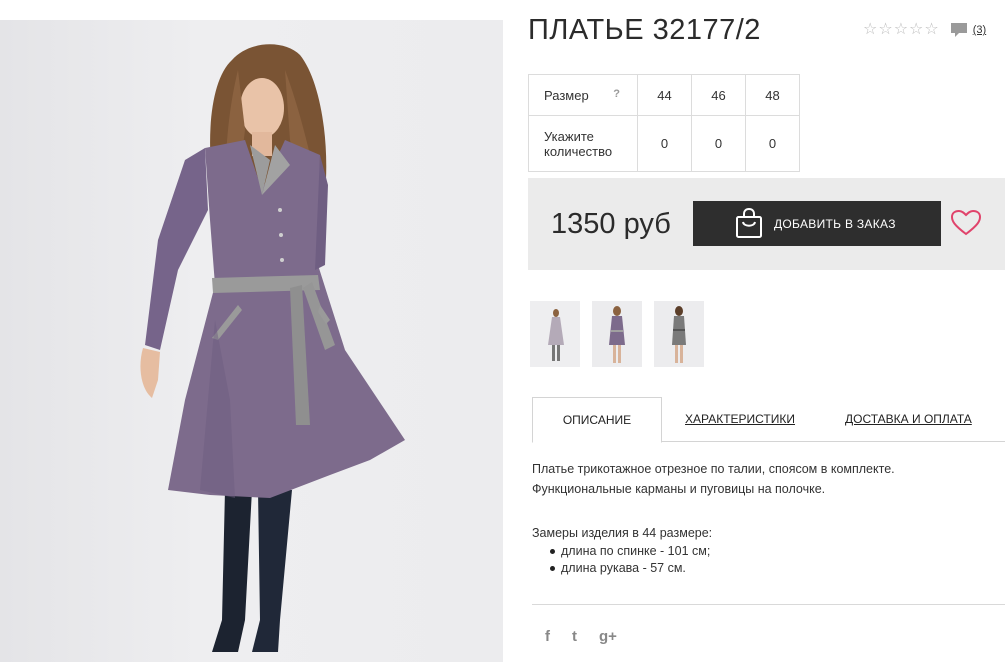 The height and width of the screenshot is (662, 1005). I want to click on measurements-title: Замеры изделия в 44 размере:, so click(622, 533).